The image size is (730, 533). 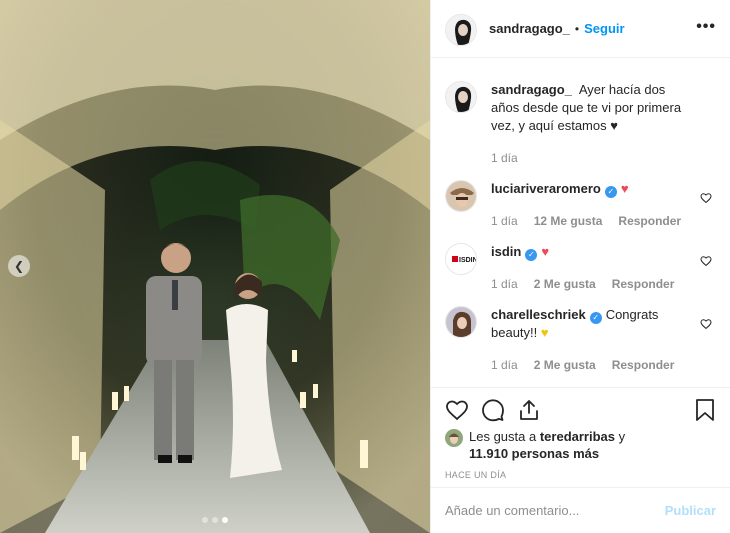 I want to click on post-header: sandragago_ • Seguir •••, so click(x=580, y=29).